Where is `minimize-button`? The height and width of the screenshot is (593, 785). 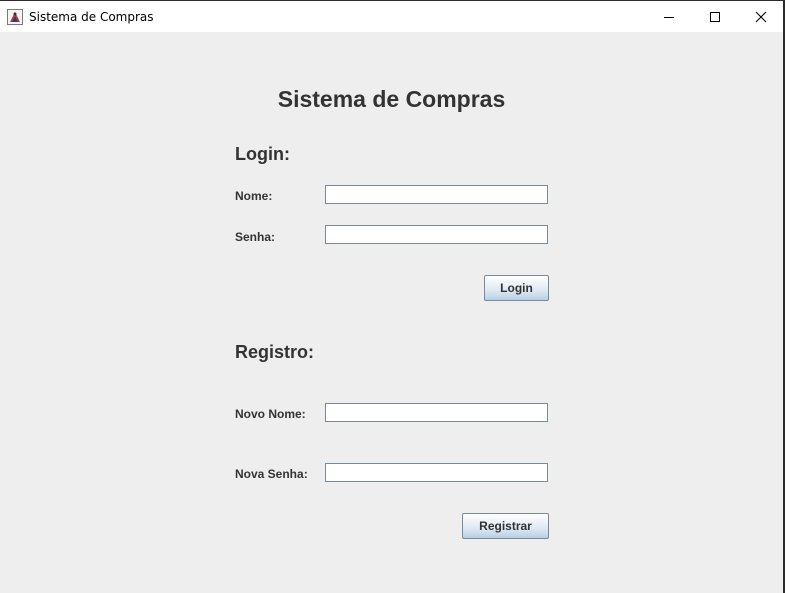
minimize-button is located at coordinates (669, 16).